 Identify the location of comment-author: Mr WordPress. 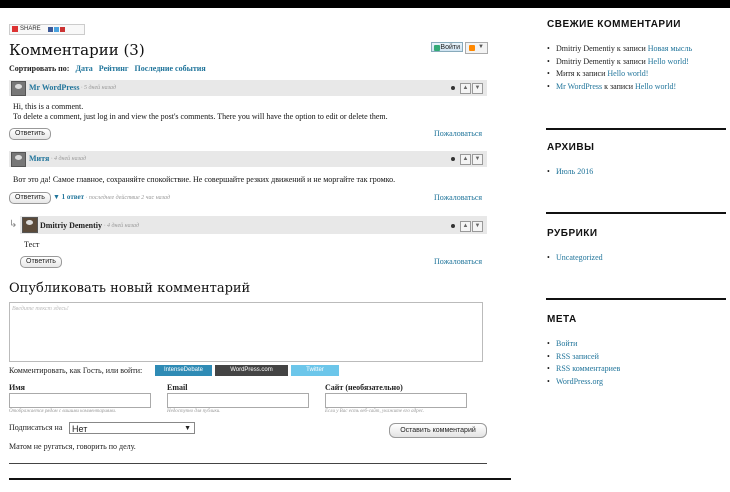
(54, 87).